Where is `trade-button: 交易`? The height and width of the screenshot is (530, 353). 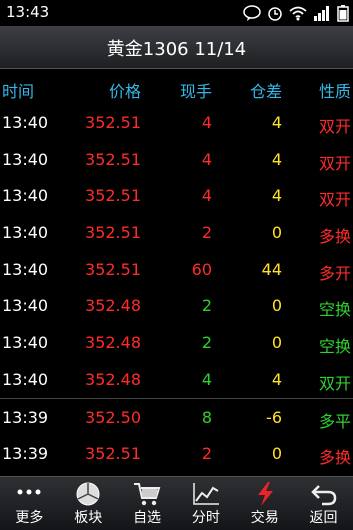
trade-button: 交易 is located at coordinates (264, 503).